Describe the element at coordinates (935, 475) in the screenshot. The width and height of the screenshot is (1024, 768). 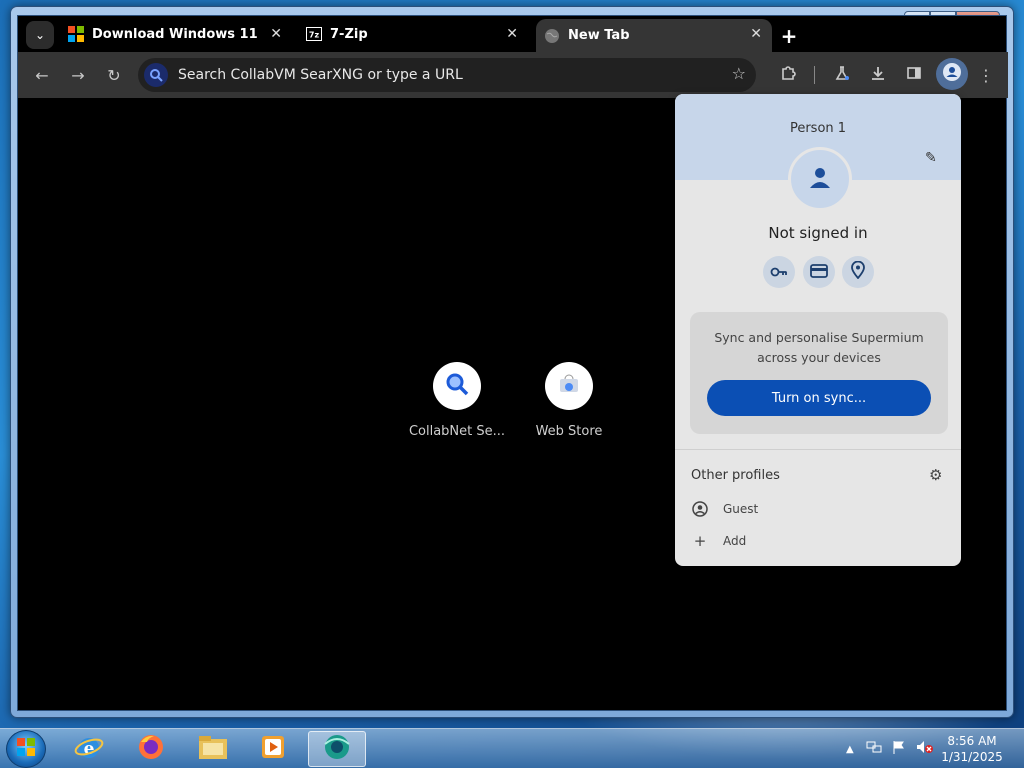
I see `manage-profiles-gear-icon: ⚙` at that location.